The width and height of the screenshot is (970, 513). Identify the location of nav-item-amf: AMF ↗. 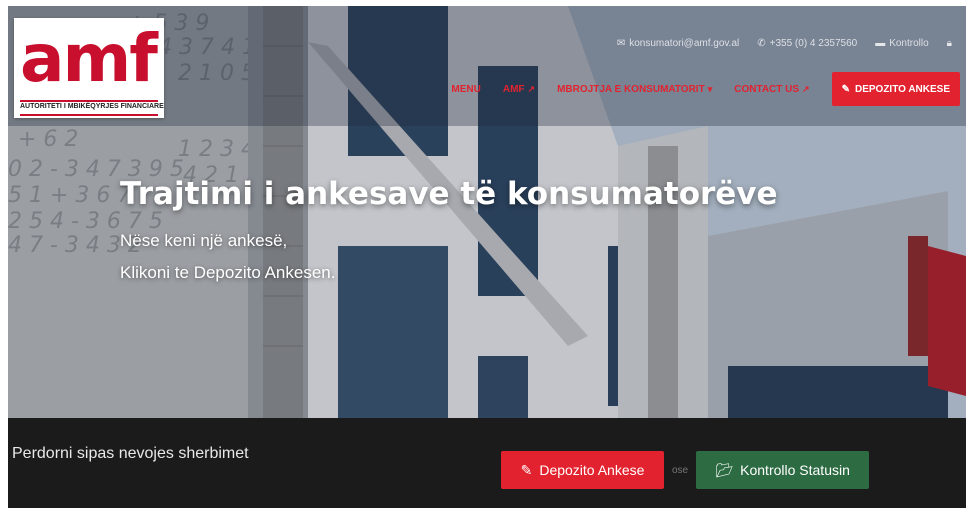
(519, 89).